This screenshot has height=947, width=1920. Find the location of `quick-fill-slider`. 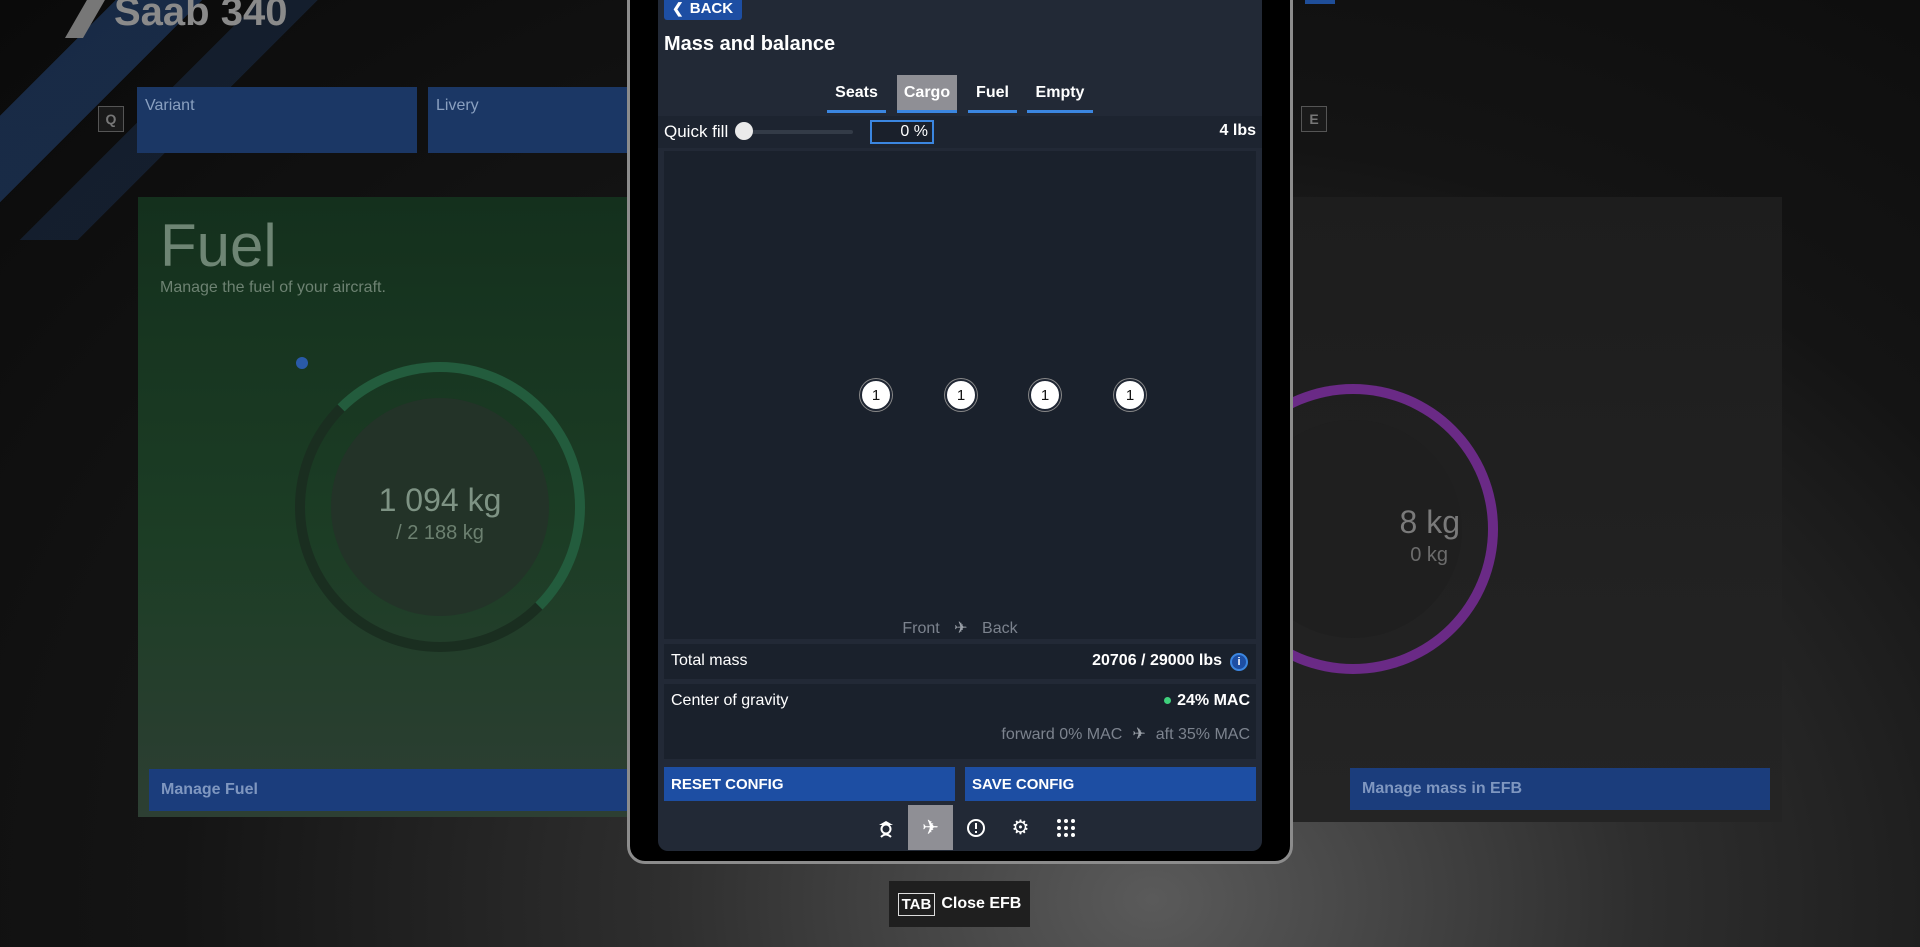

quick-fill-slider is located at coordinates (798, 132).